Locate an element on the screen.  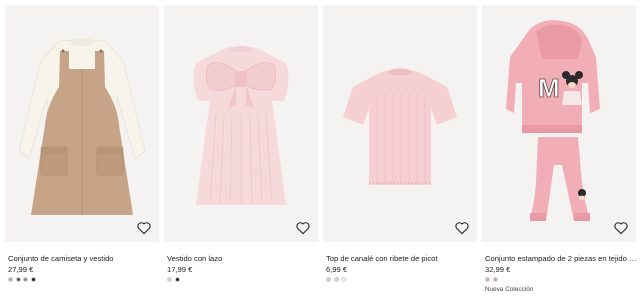
product-title: Vestido con lazo is located at coordinates (243, 258).